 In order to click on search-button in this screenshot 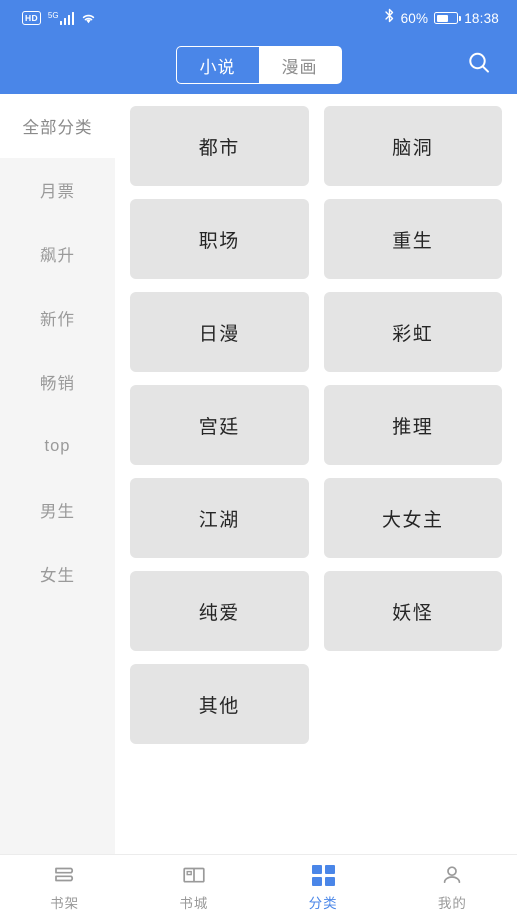, I will do `click(479, 65)`.